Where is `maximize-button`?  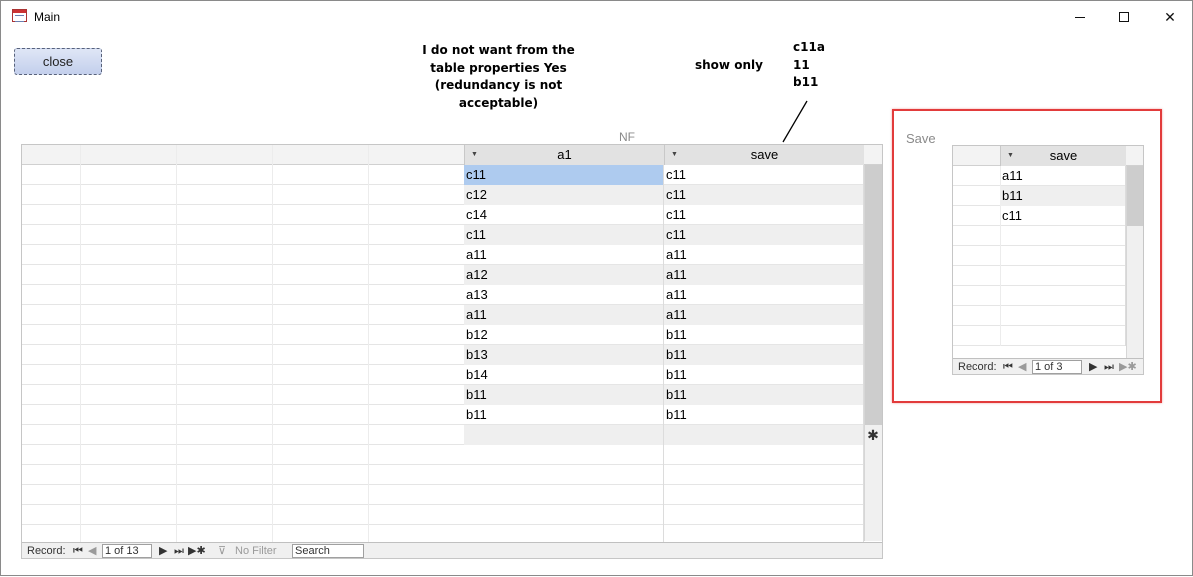 maximize-button is located at coordinates (1124, 17).